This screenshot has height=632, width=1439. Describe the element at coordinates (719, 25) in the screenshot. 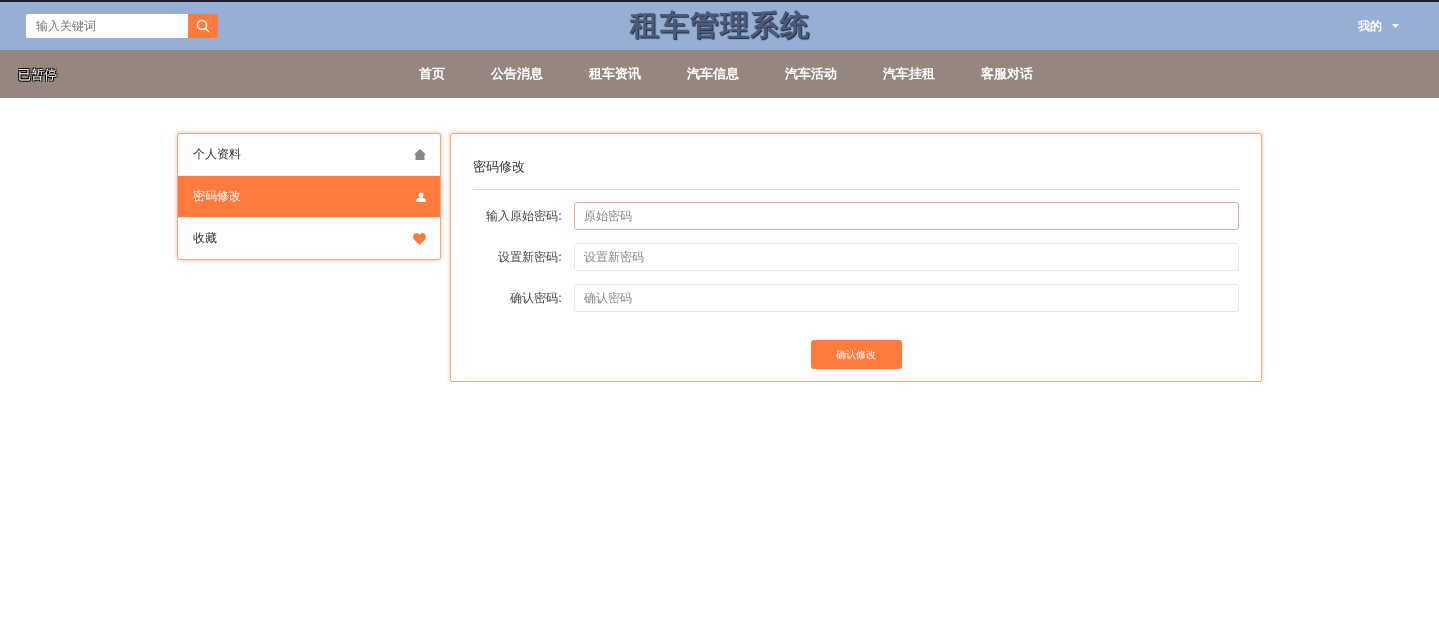

I see `site-title: 租车管理系统` at that location.